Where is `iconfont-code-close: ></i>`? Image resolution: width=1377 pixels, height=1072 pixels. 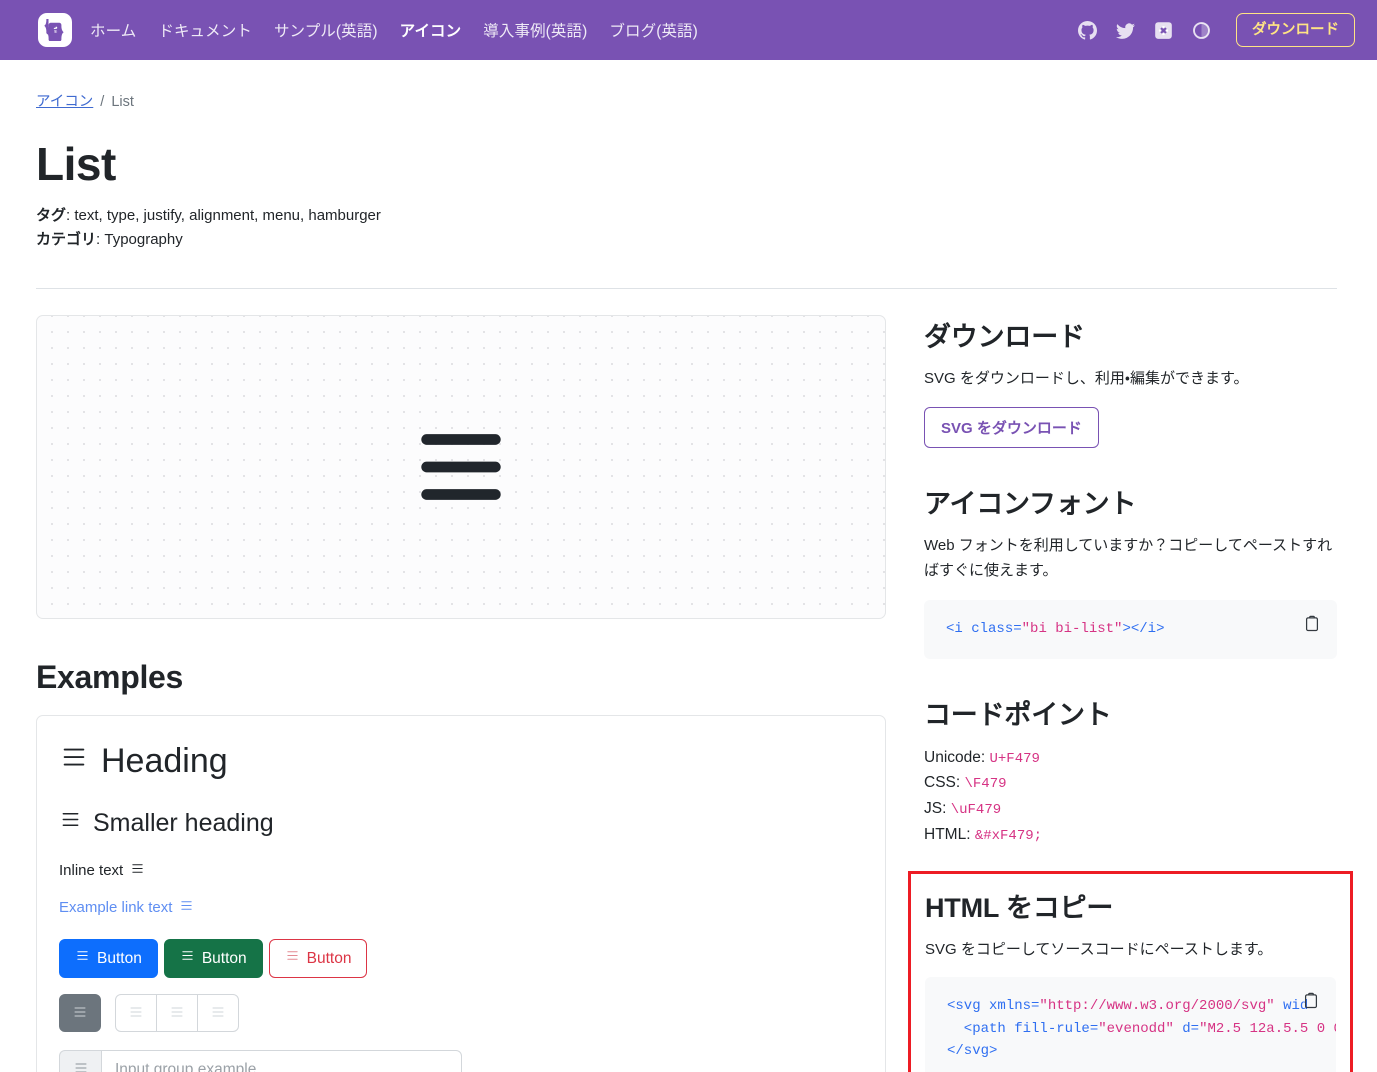 iconfont-code-close: ></i> is located at coordinates (1143, 628).